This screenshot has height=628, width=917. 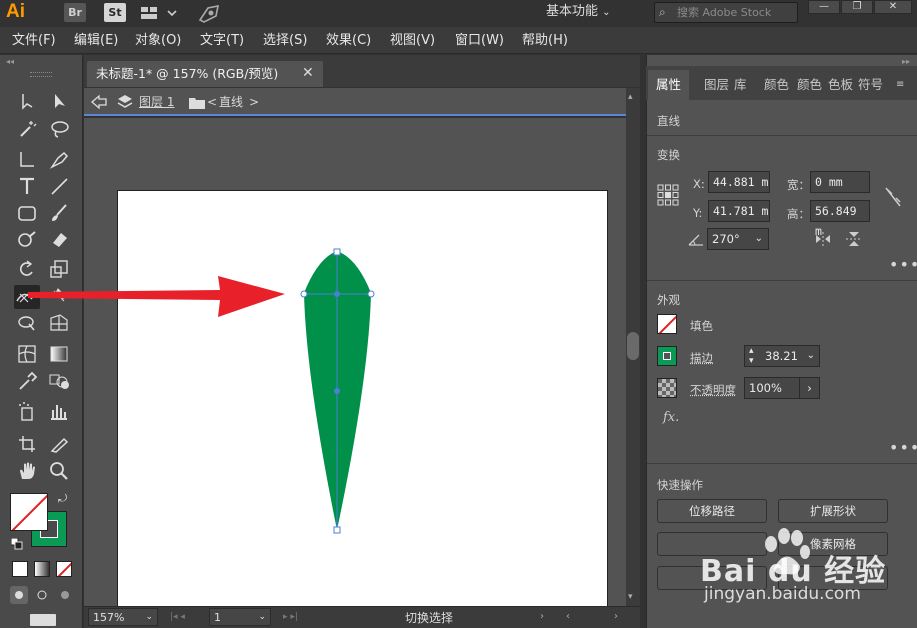 I want to click on more-transform-options-icon: •••, so click(x=903, y=264).